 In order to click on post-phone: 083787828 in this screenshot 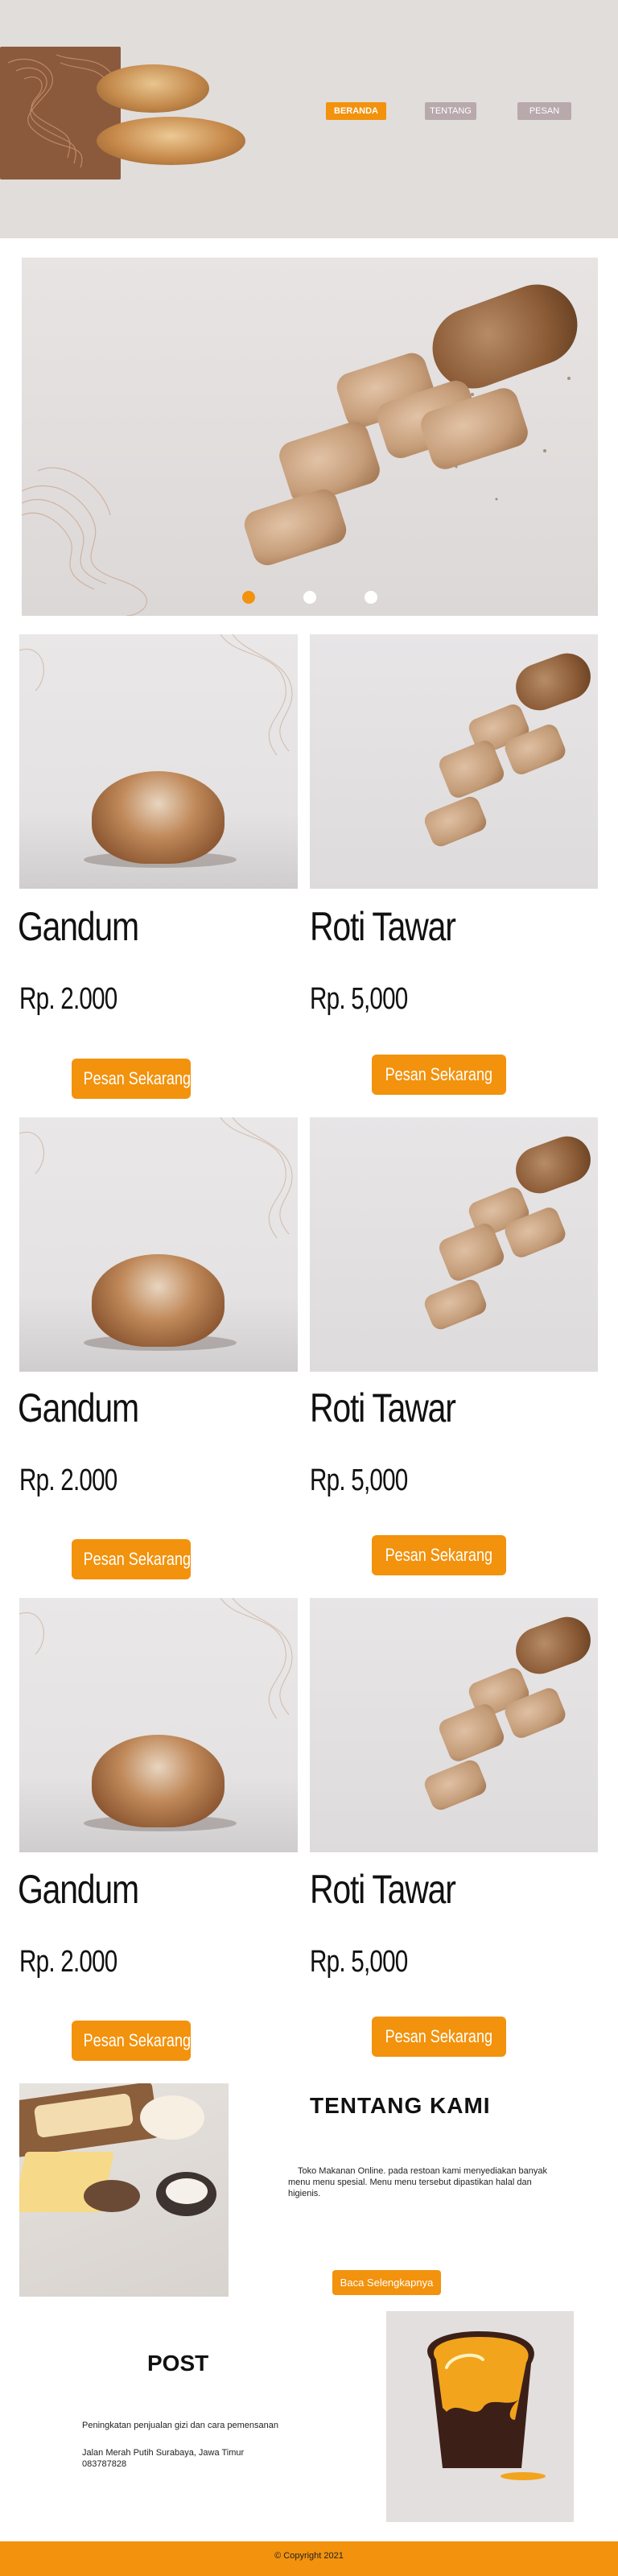, I will do `click(104, 2464)`.